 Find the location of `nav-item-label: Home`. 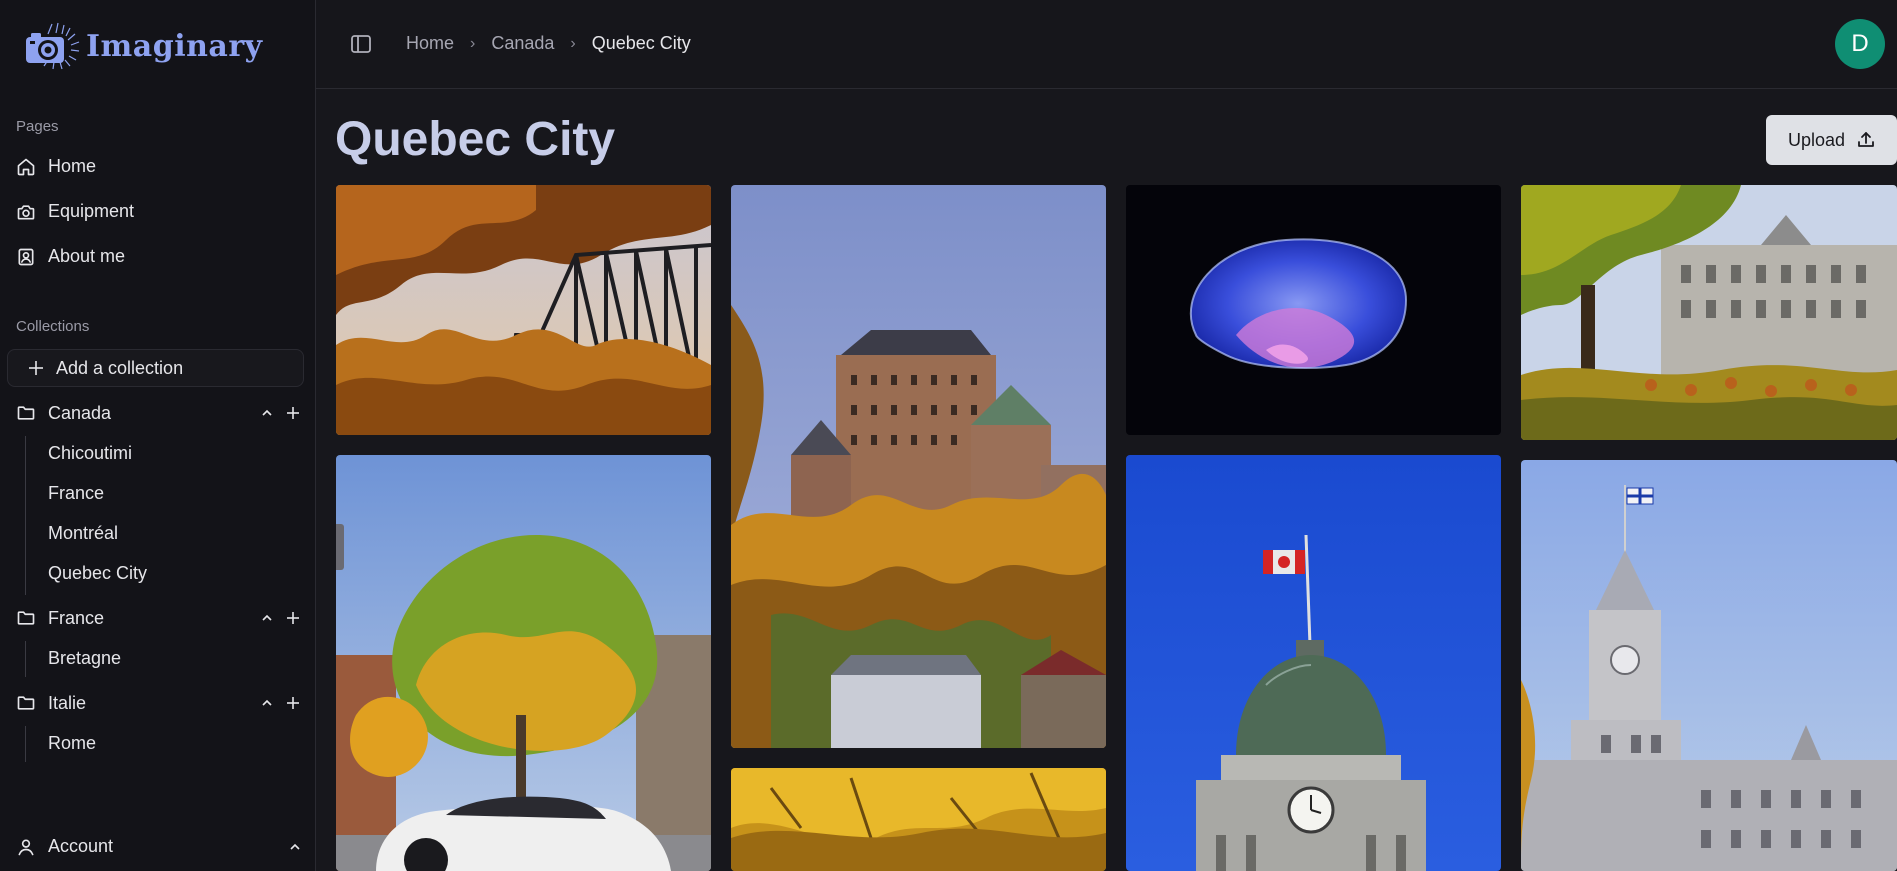

nav-item-label: Home is located at coordinates (72, 166).